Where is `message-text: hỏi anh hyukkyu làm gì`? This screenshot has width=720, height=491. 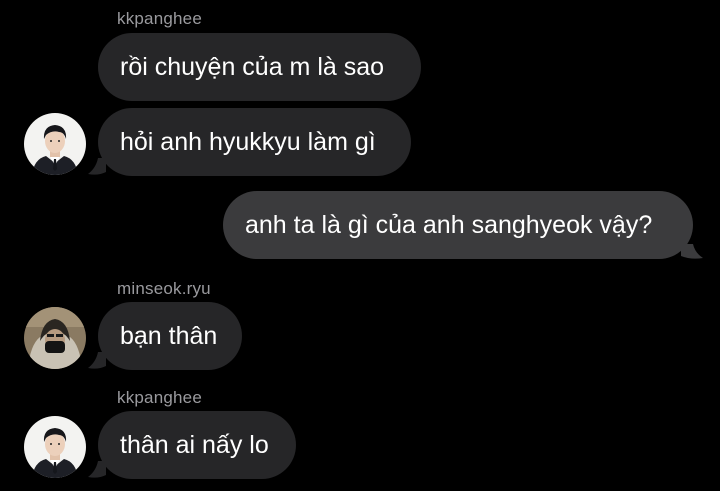 message-text: hỏi anh hyukkyu làm gì is located at coordinates (248, 141).